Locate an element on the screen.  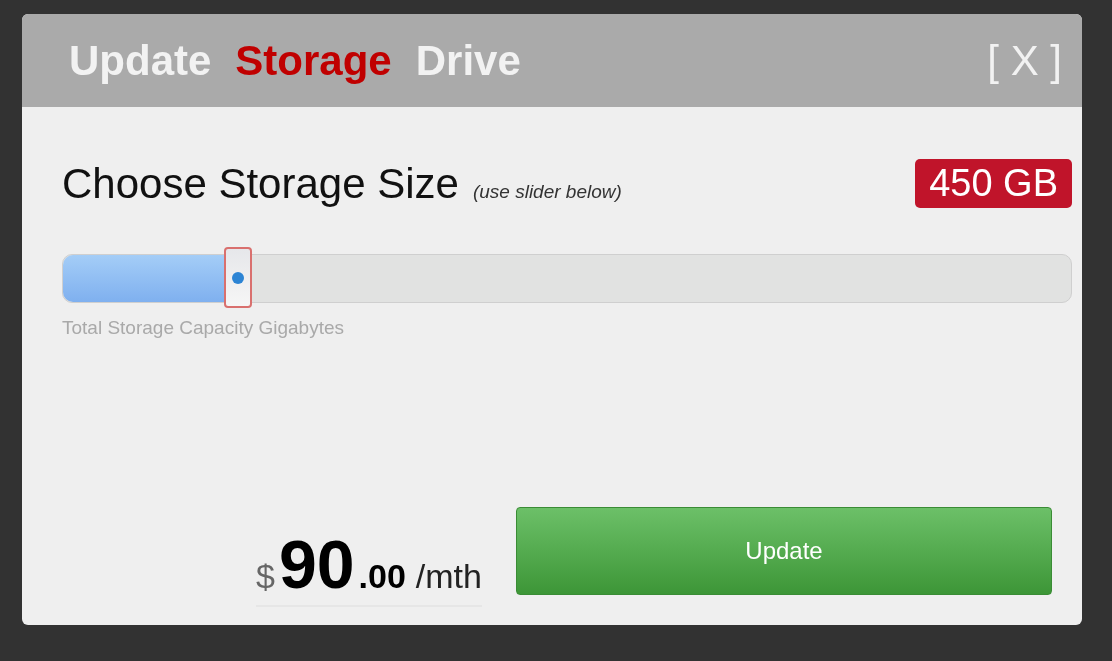
slider-track is located at coordinates (567, 278).